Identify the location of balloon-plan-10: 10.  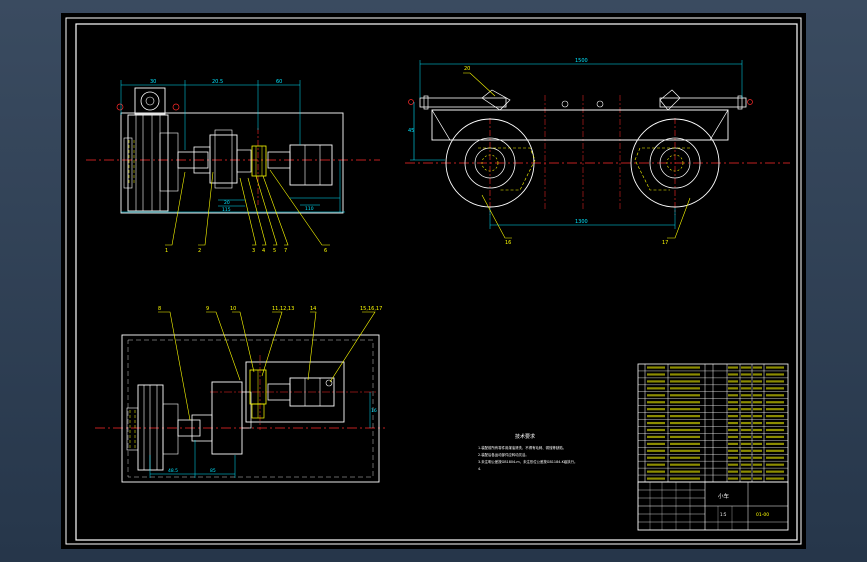
(233, 309).